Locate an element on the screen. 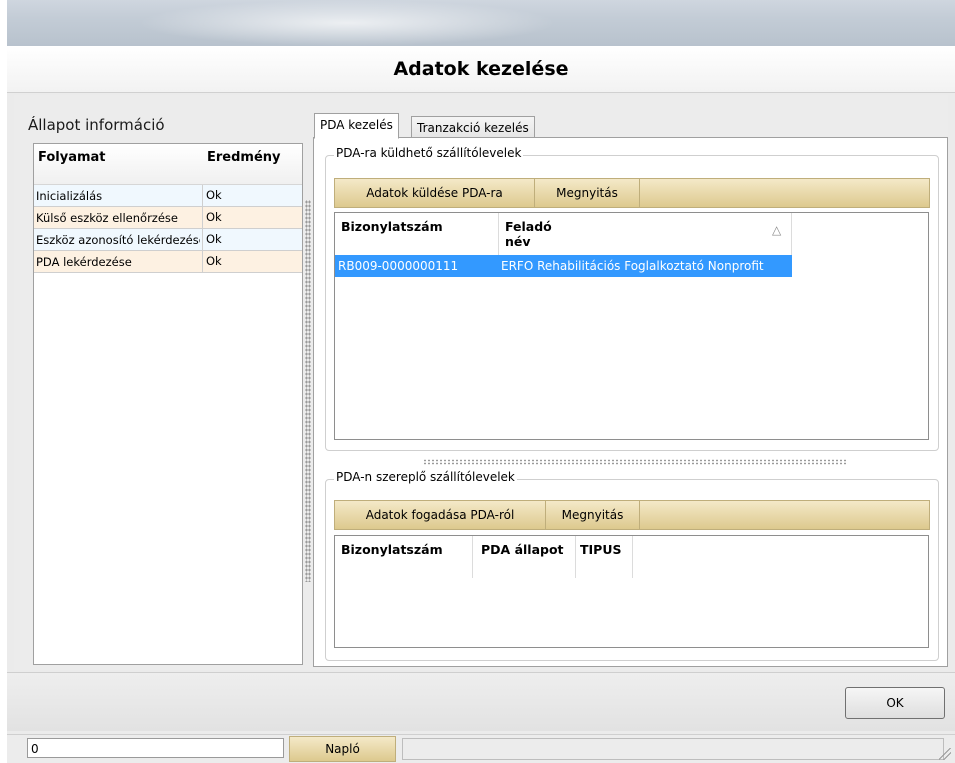 This screenshot has width=955, height=763. status-row: Külső eszköz ellenőrzése Ok is located at coordinates (168, 218).